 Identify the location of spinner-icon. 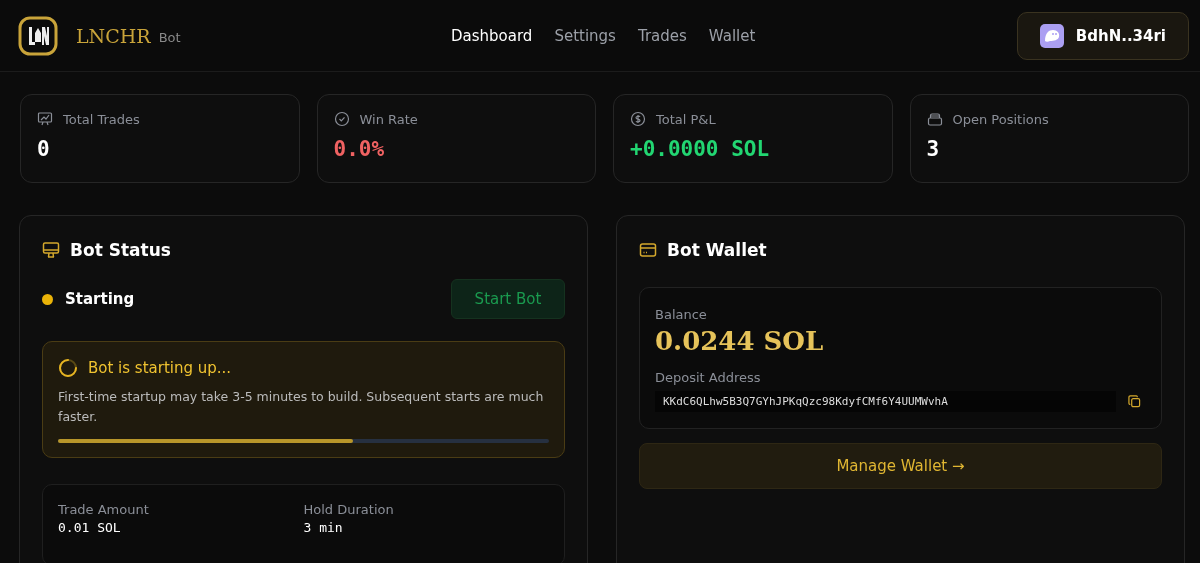
(68, 368).